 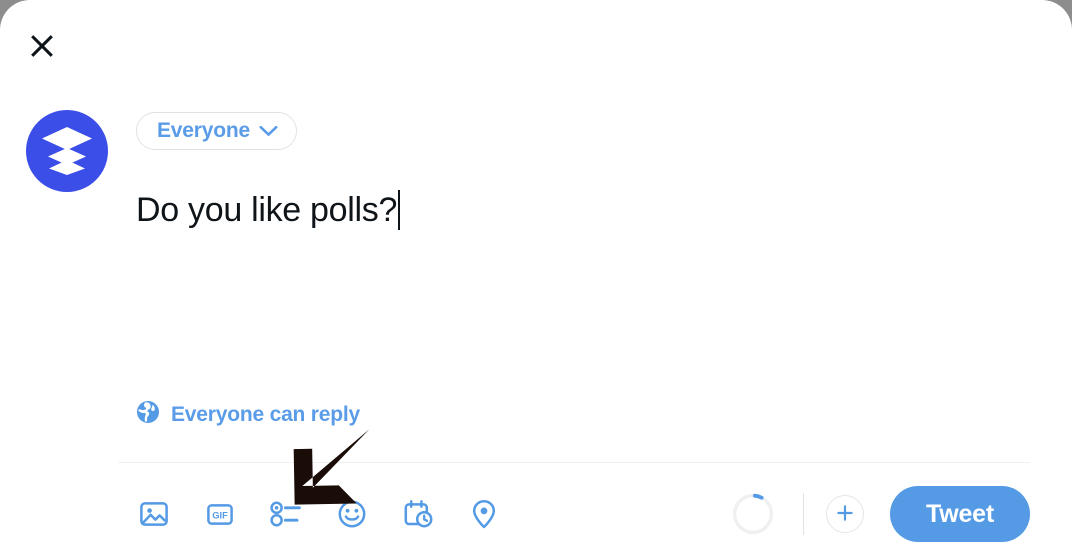 I want to click on location-pin-icon, so click(x=484, y=514).